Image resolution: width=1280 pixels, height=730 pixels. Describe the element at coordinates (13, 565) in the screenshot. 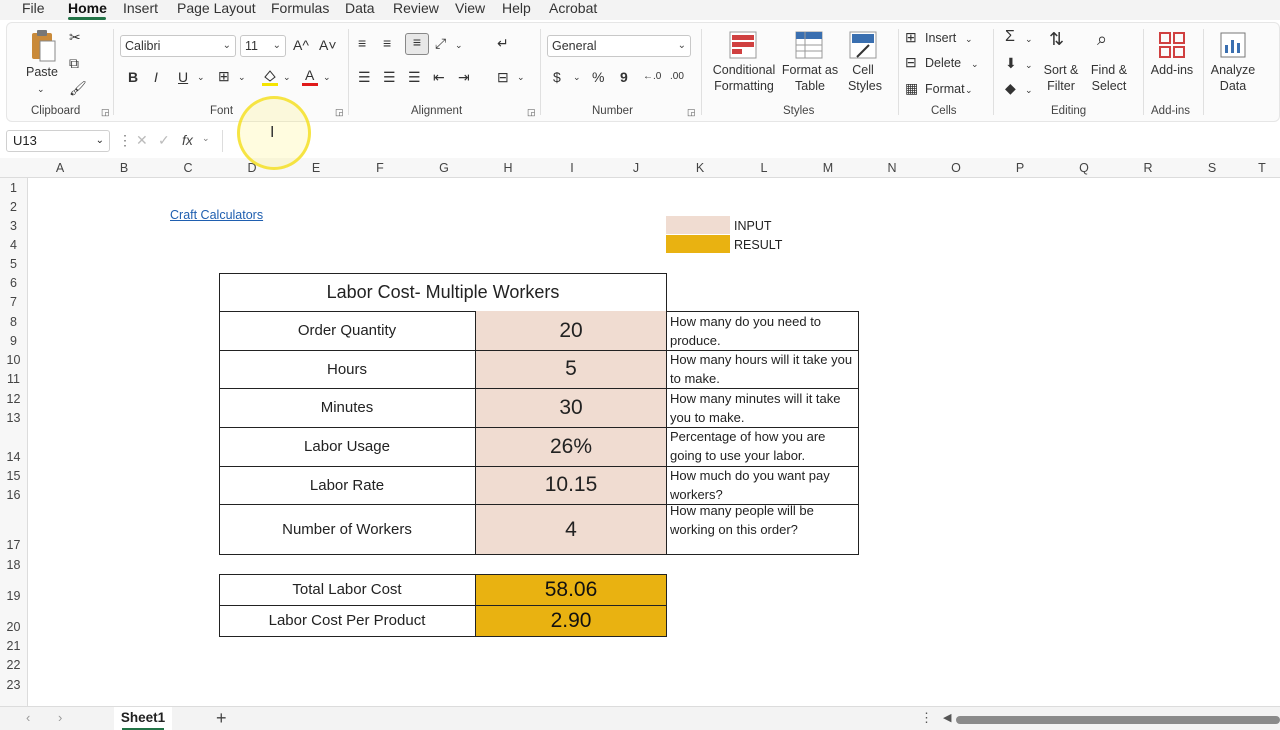

I see `row-header: 18` at that location.